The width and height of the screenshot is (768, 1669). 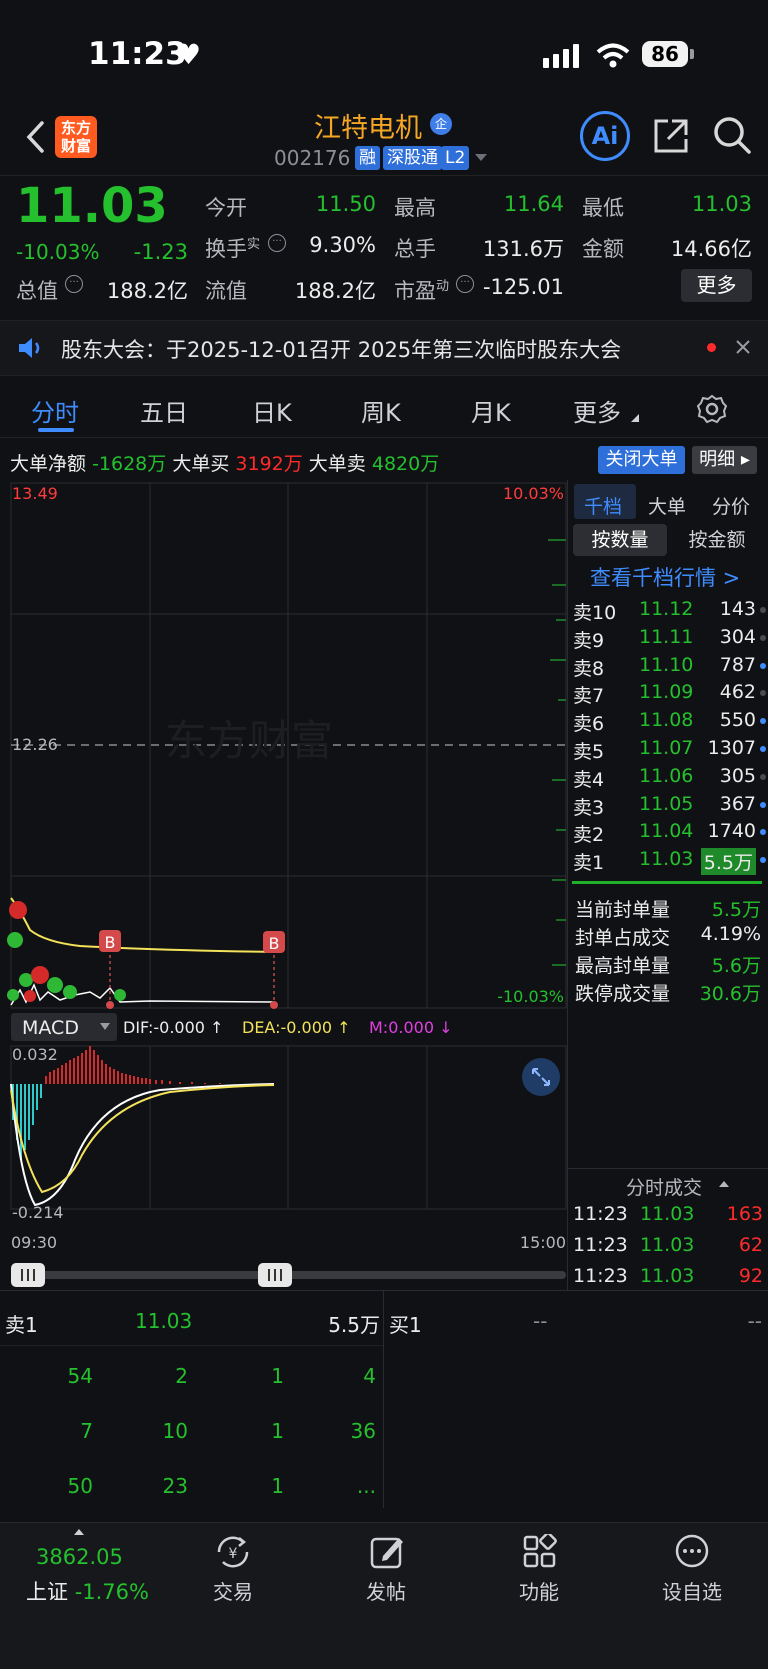 I want to click on pct-top-label: 10.03%, so click(x=533, y=493).